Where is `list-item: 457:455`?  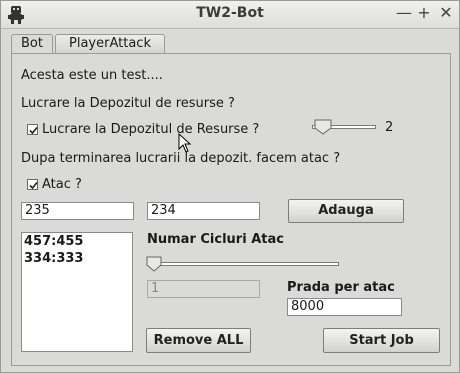 list-item: 457:455 is located at coordinates (77, 241).